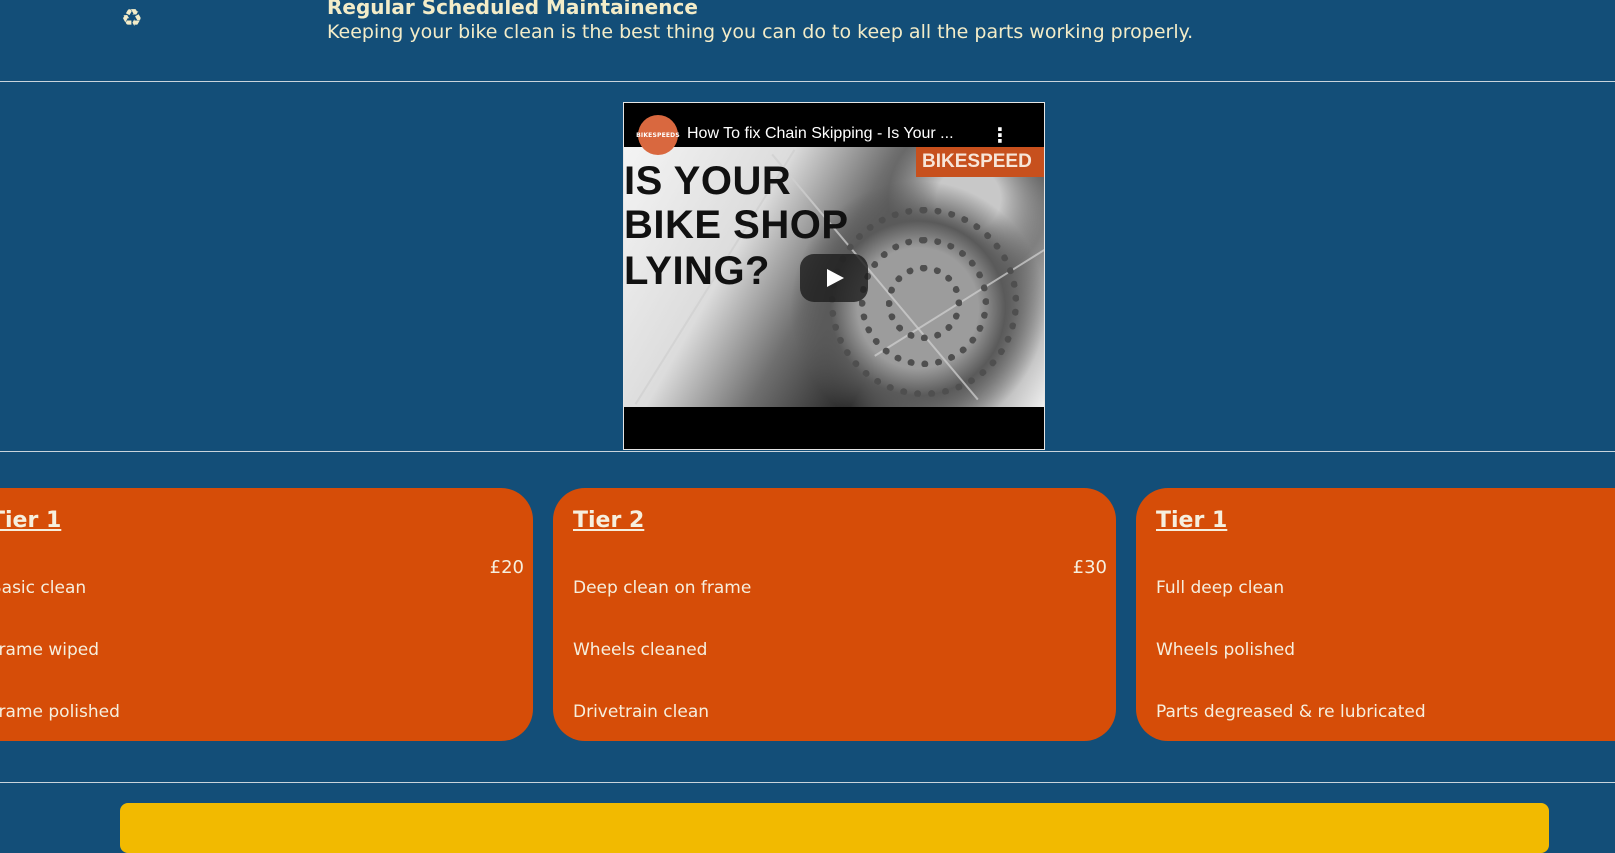 The height and width of the screenshot is (853, 1615). Describe the element at coordinates (641, 712) in the screenshot. I see `tier-item: Drivetrain clean` at that location.